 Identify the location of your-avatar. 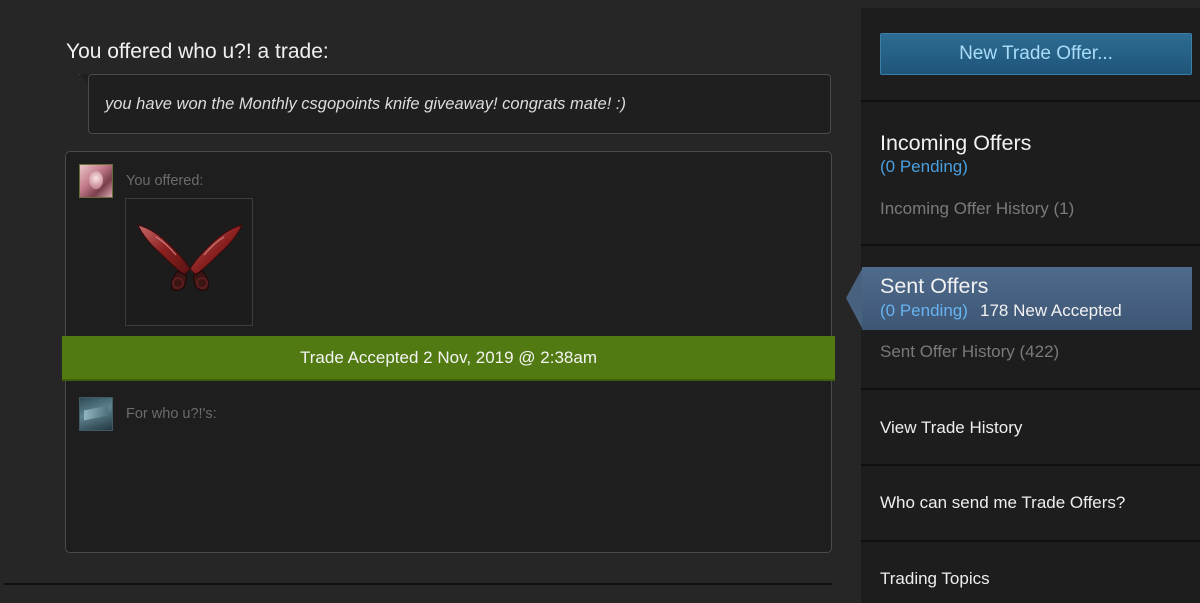
(96, 181).